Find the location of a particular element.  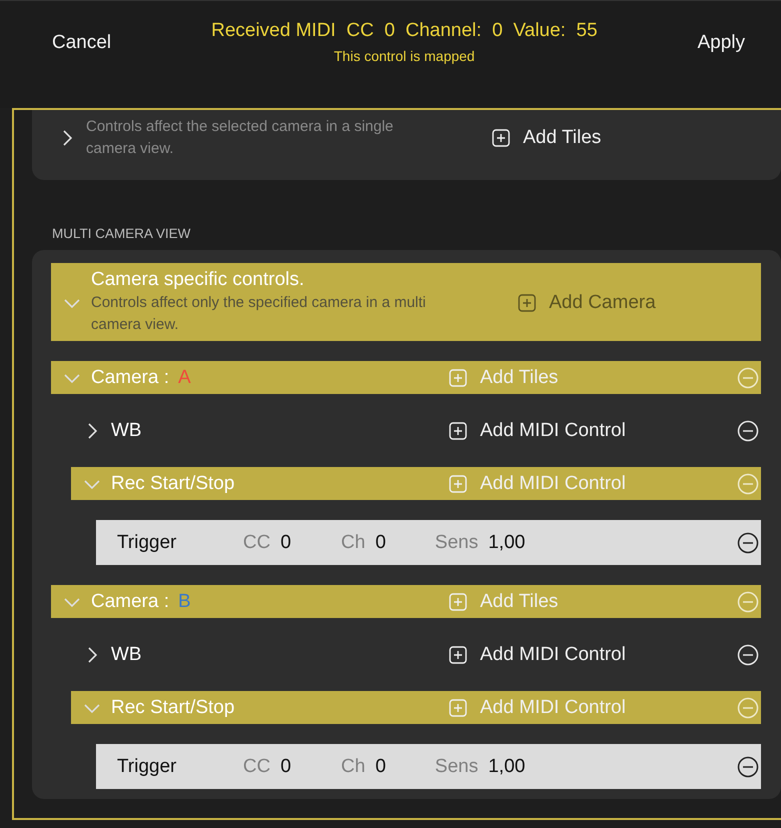

midi-status-title: Received MIDI CC 0 Channel: 0 Value: 55 is located at coordinates (404, 31).